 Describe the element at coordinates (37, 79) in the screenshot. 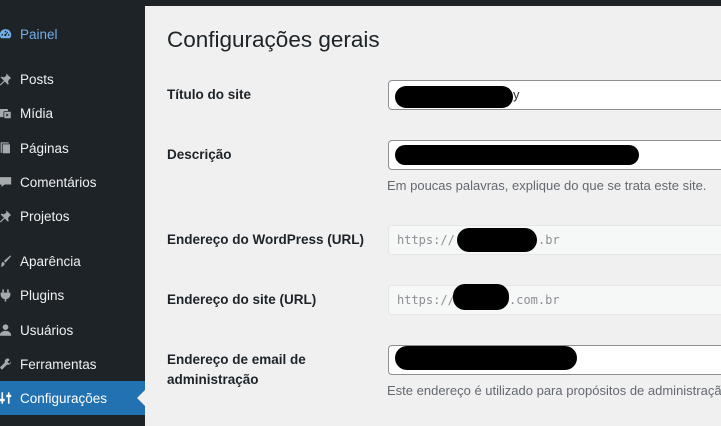

I see `sidebar-item-label: Posts` at that location.